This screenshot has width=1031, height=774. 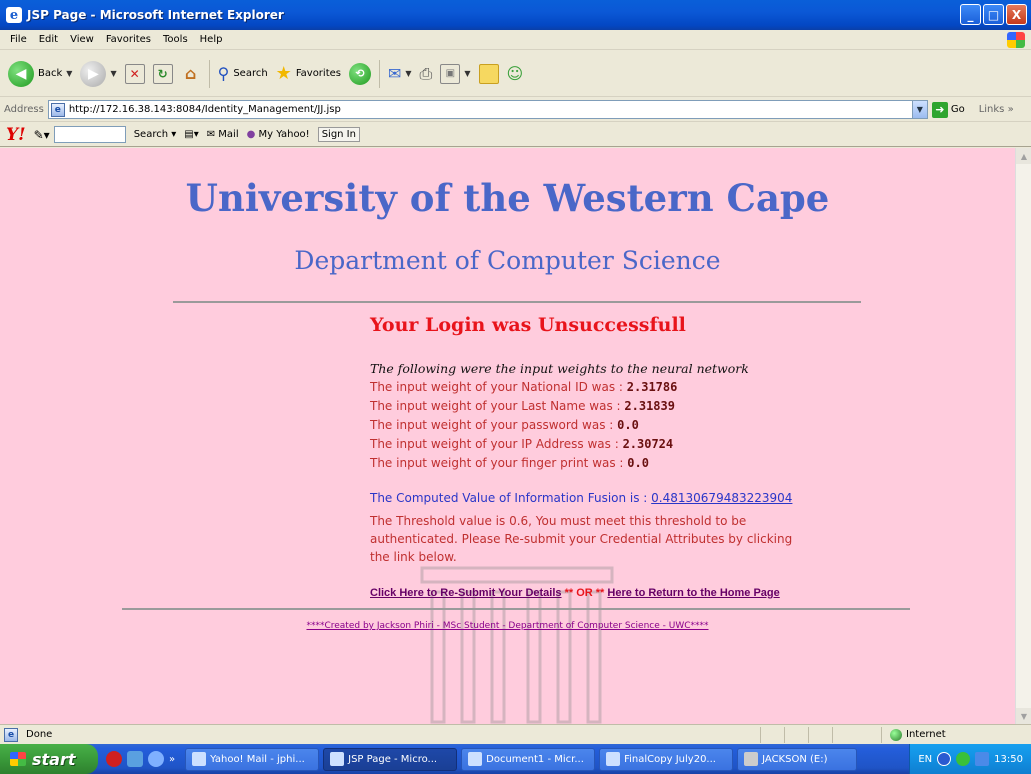 What do you see at coordinates (515, 40) in the screenshot?
I see `menu-bar: File Edit View Favorites Tools Help` at bounding box center [515, 40].